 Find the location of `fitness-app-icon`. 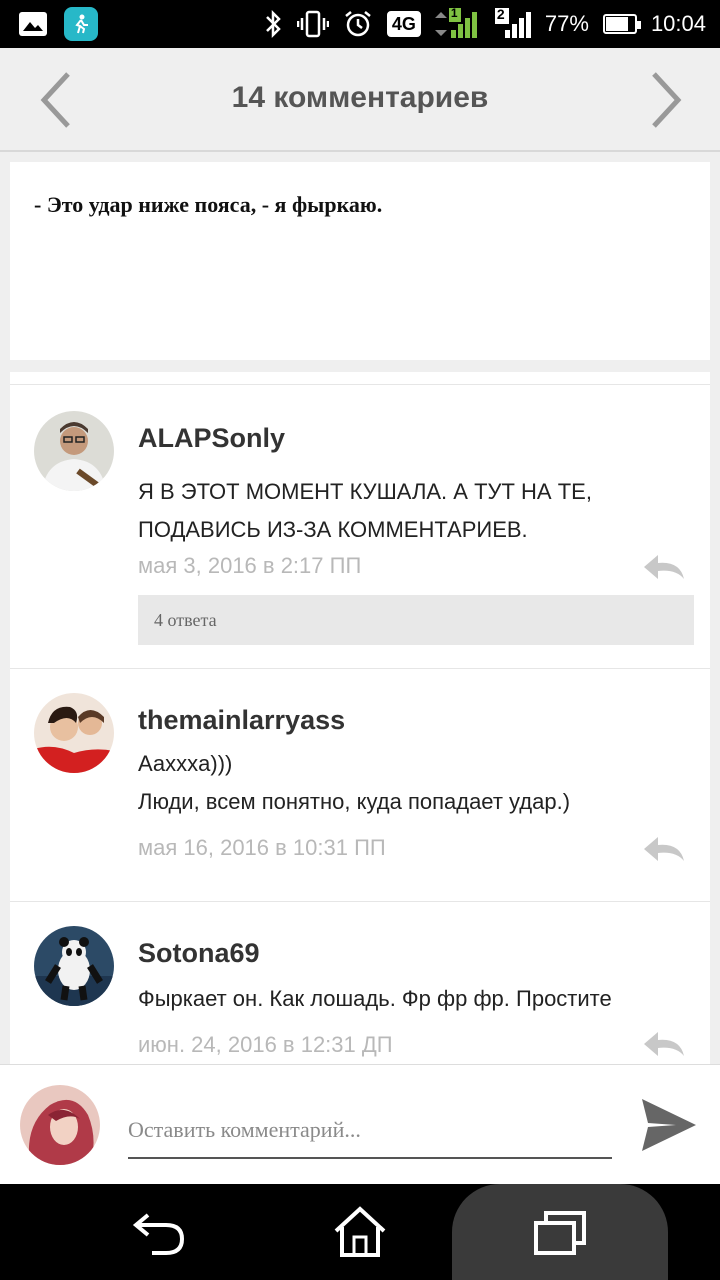

fitness-app-icon is located at coordinates (81, 24).